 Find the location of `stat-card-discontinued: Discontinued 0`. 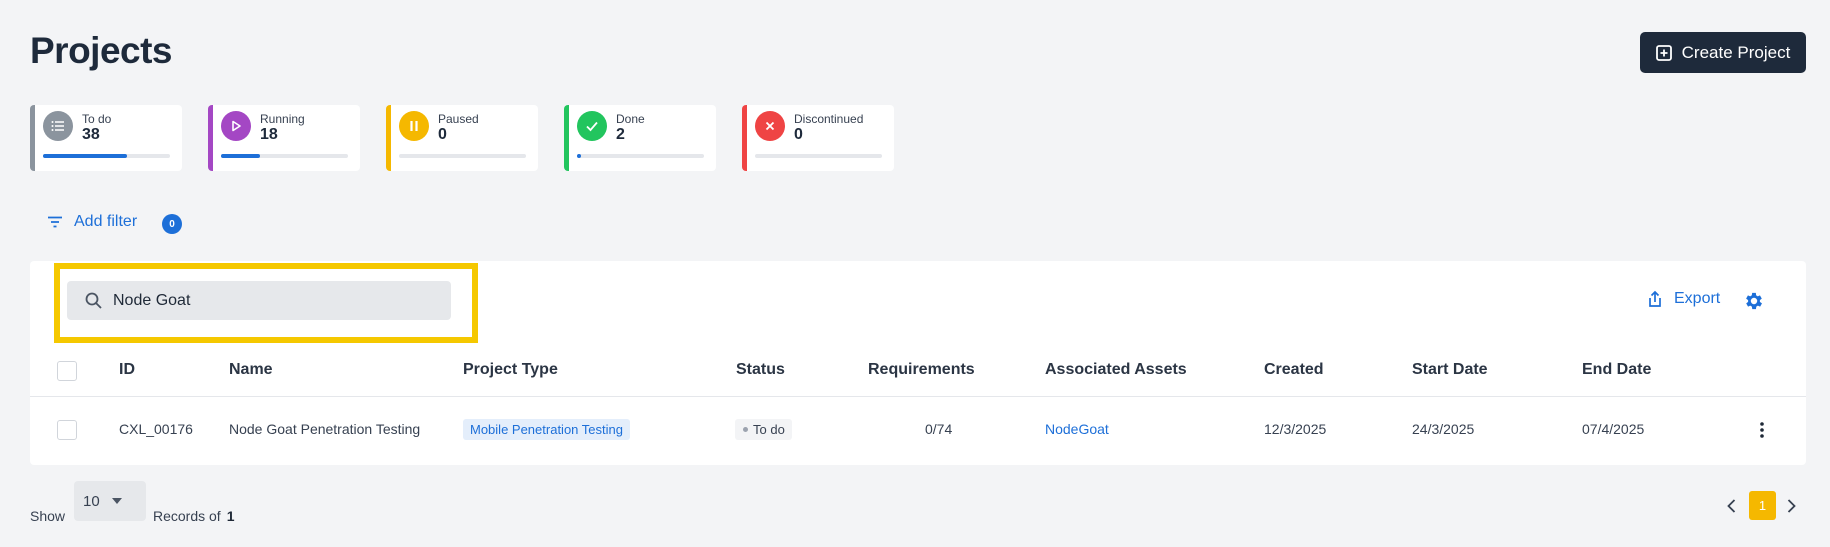

stat-card-discontinued: Discontinued 0 is located at coordinates (818, 138).